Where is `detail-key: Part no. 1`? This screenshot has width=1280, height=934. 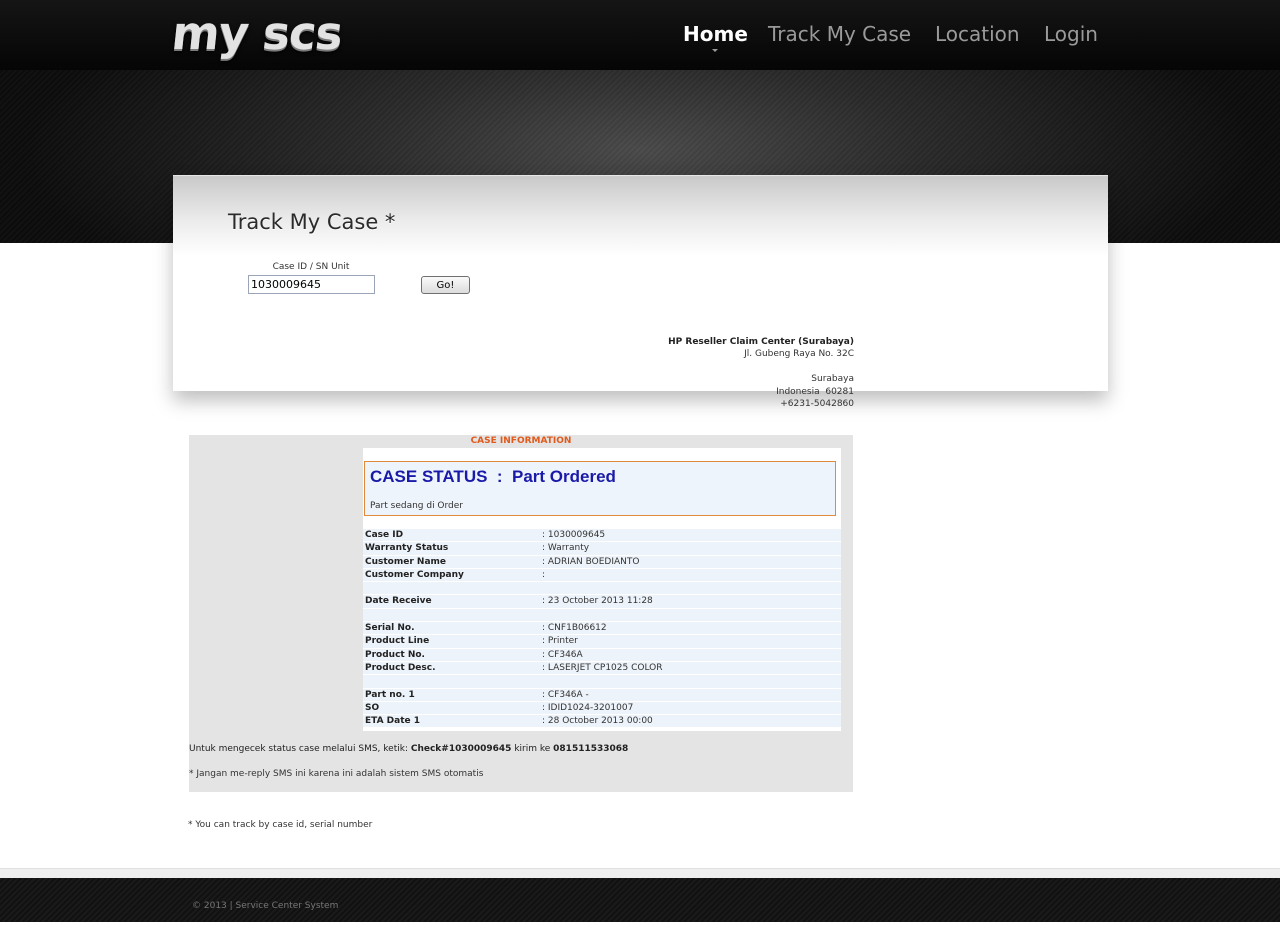 detail-key: Part no. 1 is located at coordinates (390, 694).